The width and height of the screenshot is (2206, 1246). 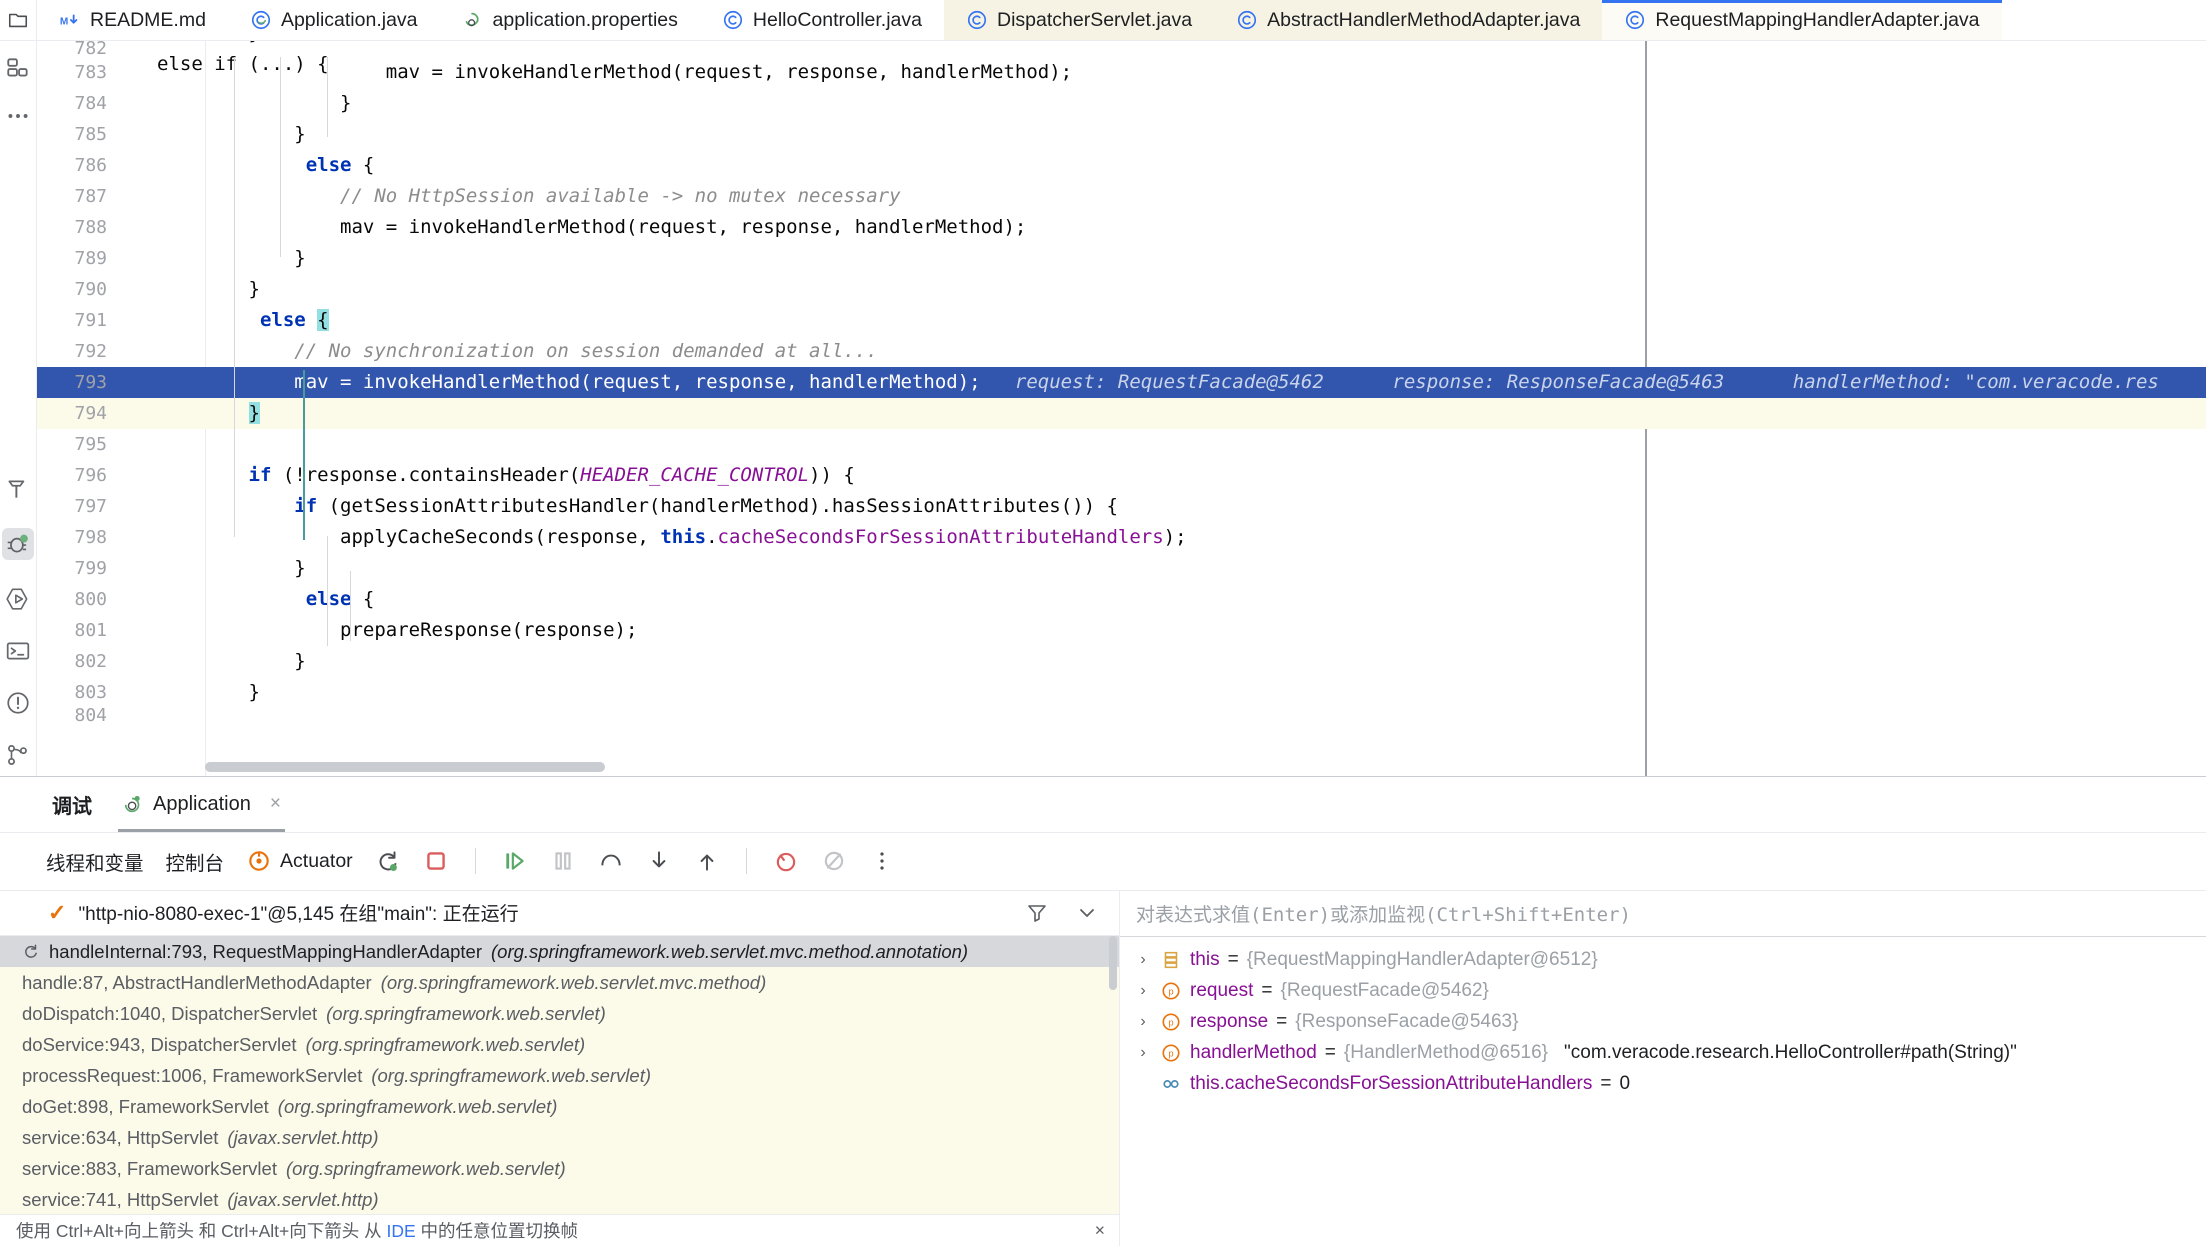 I want to click on editor-tab-hellocontroller-java: HelloController.java, so click(x=821, y=20).